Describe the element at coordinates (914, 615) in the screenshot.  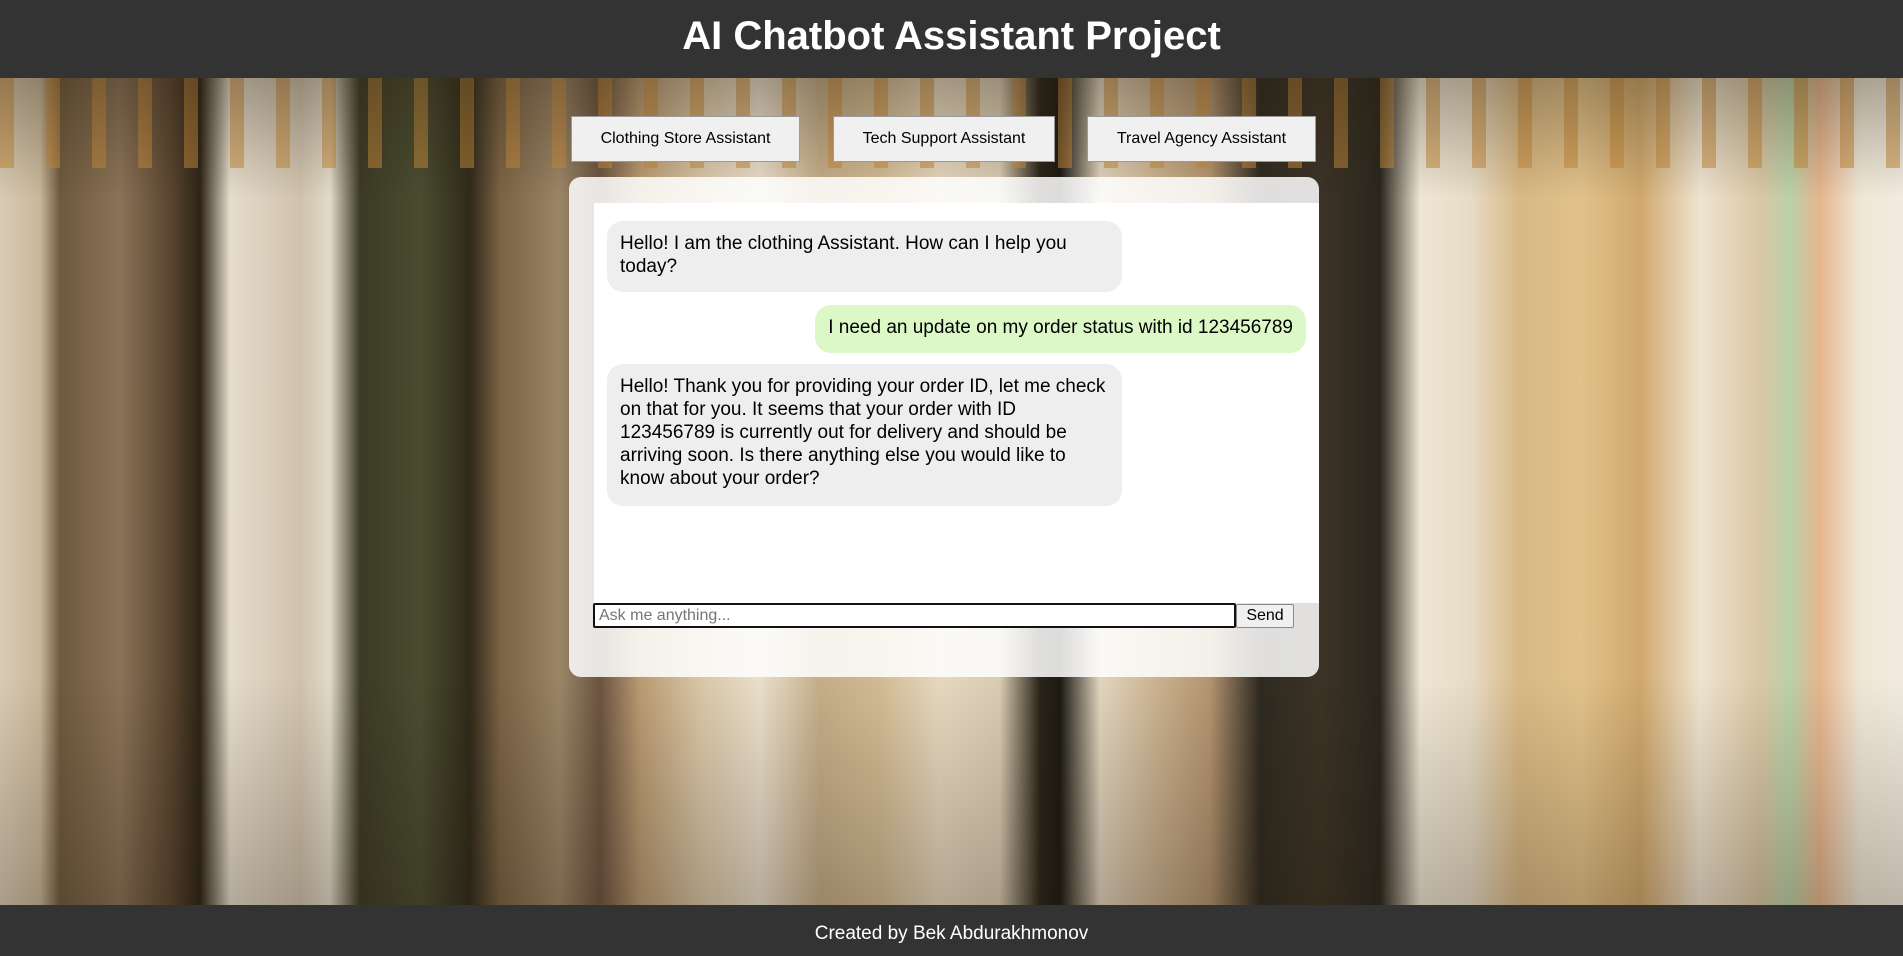
I see `chat-input` at that location.